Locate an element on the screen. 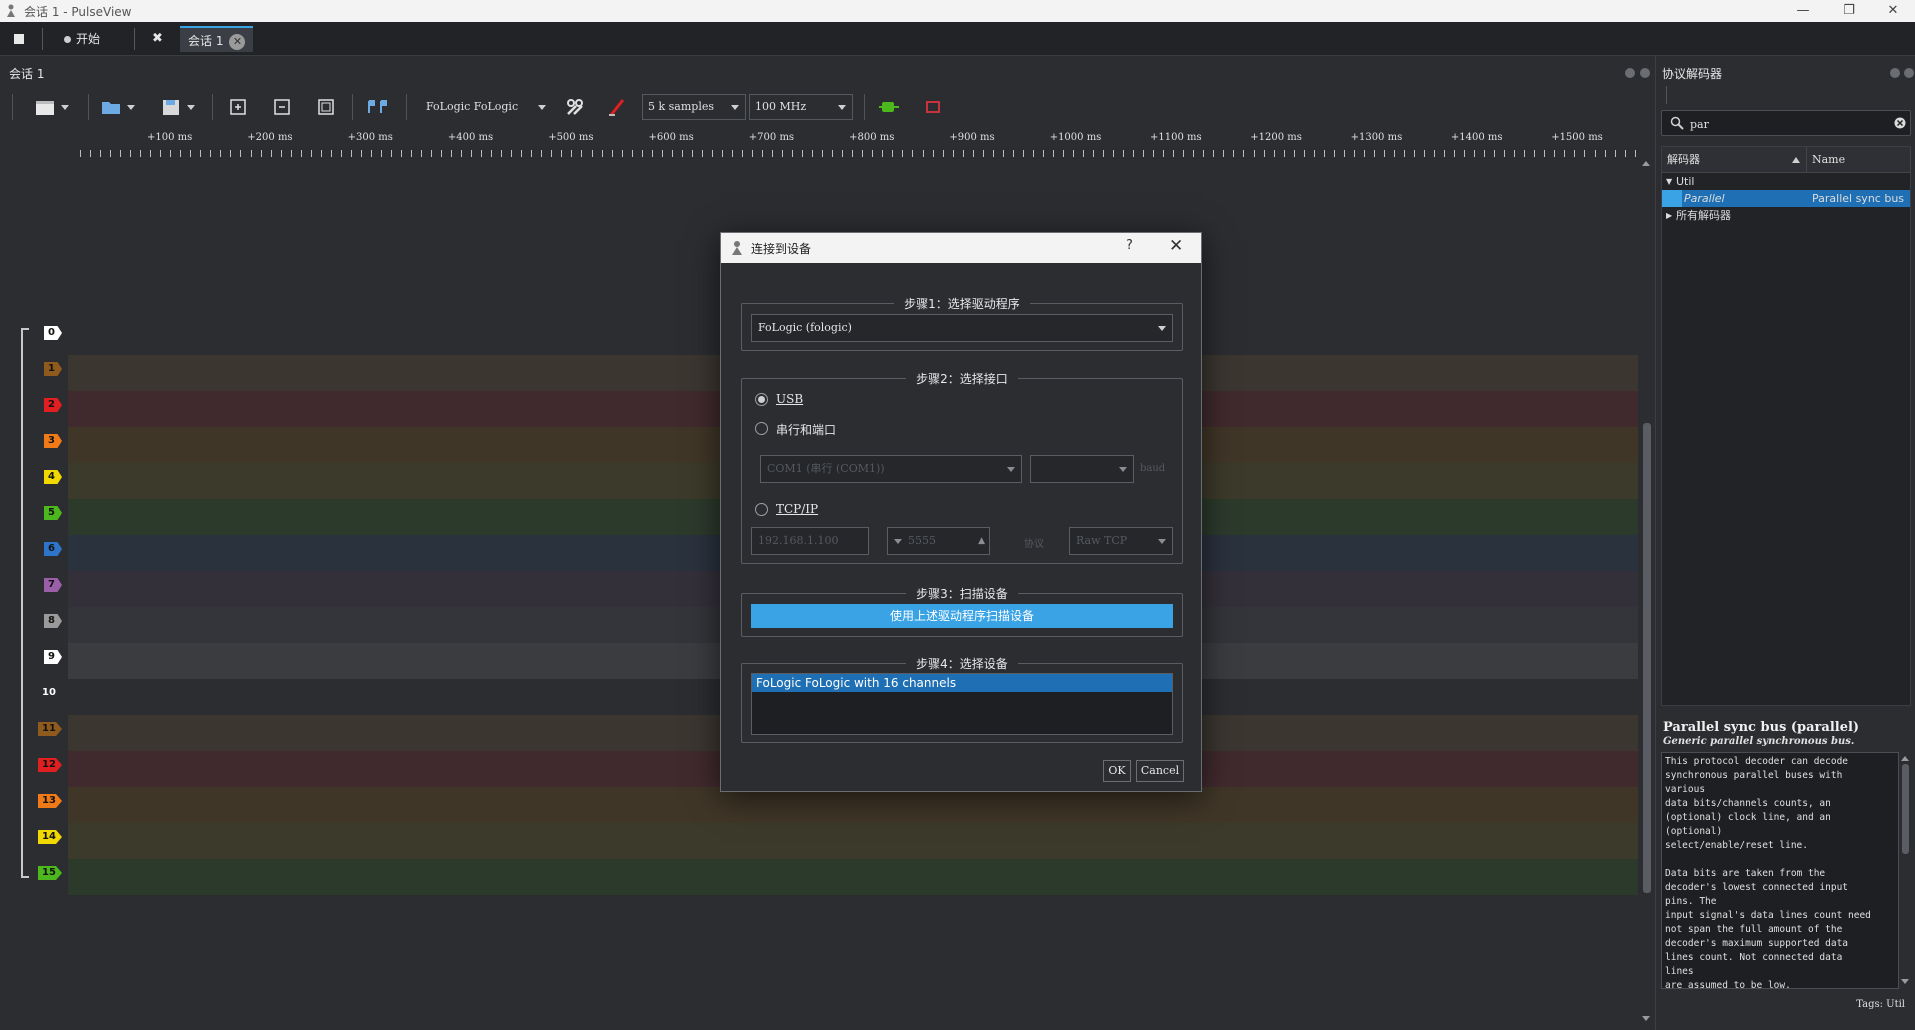 Image resolution: width=1915 pixels, height=1030 pixels. channel-label: 3 is located at coordinates (53, 441).